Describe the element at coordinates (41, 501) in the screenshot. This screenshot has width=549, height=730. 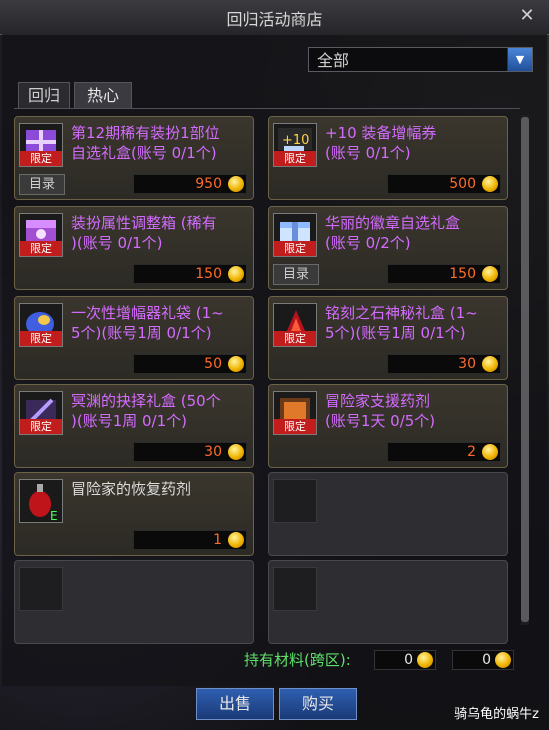
I see `recovery-potion-icon: E` at that location.